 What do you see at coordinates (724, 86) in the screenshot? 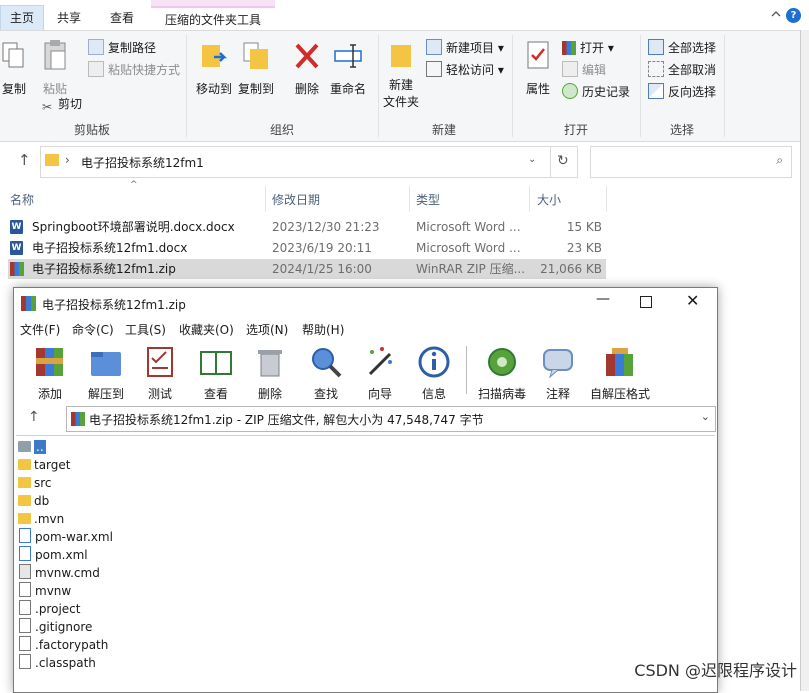
I see `group-separator` at bounding box center [724, 86].